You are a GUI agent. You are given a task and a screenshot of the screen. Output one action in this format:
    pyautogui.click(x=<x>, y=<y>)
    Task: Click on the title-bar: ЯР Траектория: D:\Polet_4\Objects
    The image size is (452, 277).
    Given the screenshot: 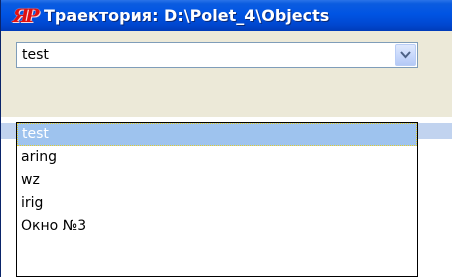 What is the action you would take?
    pyautogui.click(x=226, y=15)
    